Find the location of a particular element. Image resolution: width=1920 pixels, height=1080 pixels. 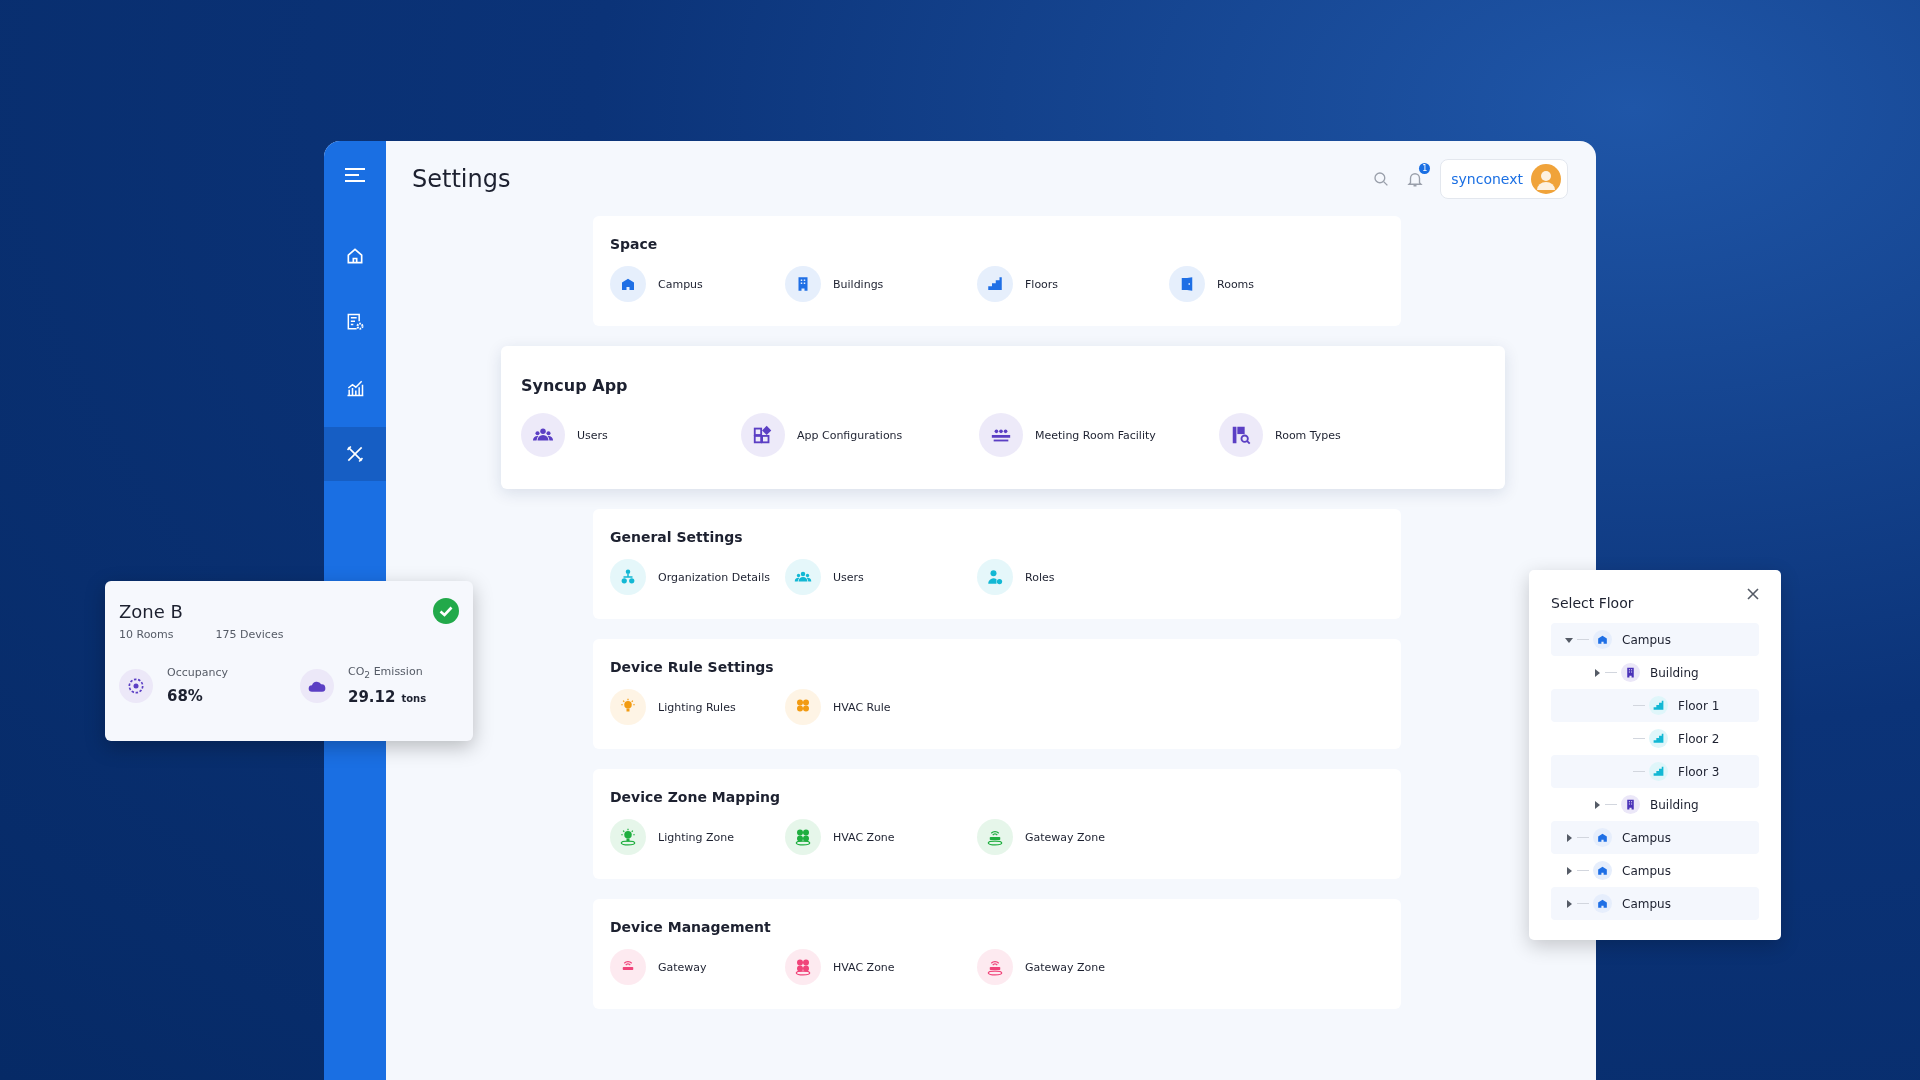

settings-link: Lighting Rules is located at coordinates (697, 707).